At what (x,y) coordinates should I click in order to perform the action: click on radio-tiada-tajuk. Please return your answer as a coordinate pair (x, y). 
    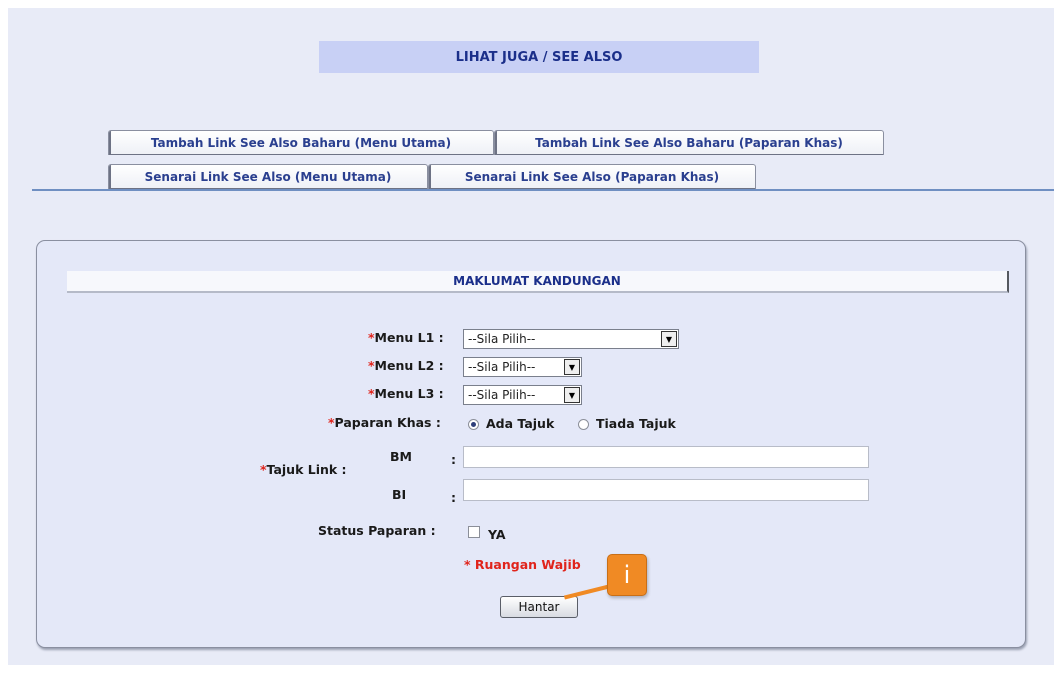
    Looking at the image, I should click on (583, 424).